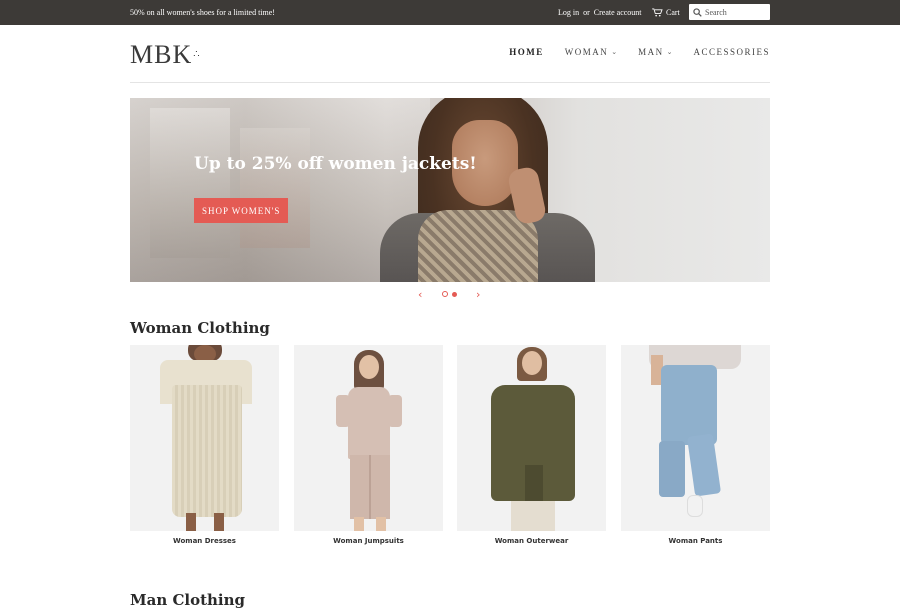 The width and height of the screenshot is (900, 609). What do you see at coordinates (736, 12) in the screenshot?
I see `search-input` at bounding box center [736, 12].